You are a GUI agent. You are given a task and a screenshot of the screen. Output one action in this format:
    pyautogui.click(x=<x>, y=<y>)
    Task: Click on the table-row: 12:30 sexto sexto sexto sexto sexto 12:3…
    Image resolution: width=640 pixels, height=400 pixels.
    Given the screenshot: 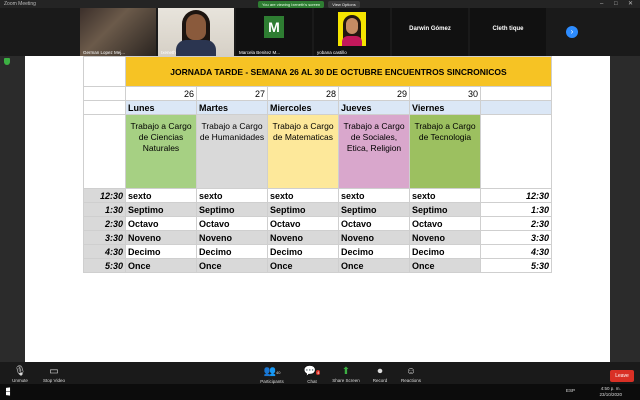 What is the action you would take?
    pyautogui.click(x=317, y=195)
    